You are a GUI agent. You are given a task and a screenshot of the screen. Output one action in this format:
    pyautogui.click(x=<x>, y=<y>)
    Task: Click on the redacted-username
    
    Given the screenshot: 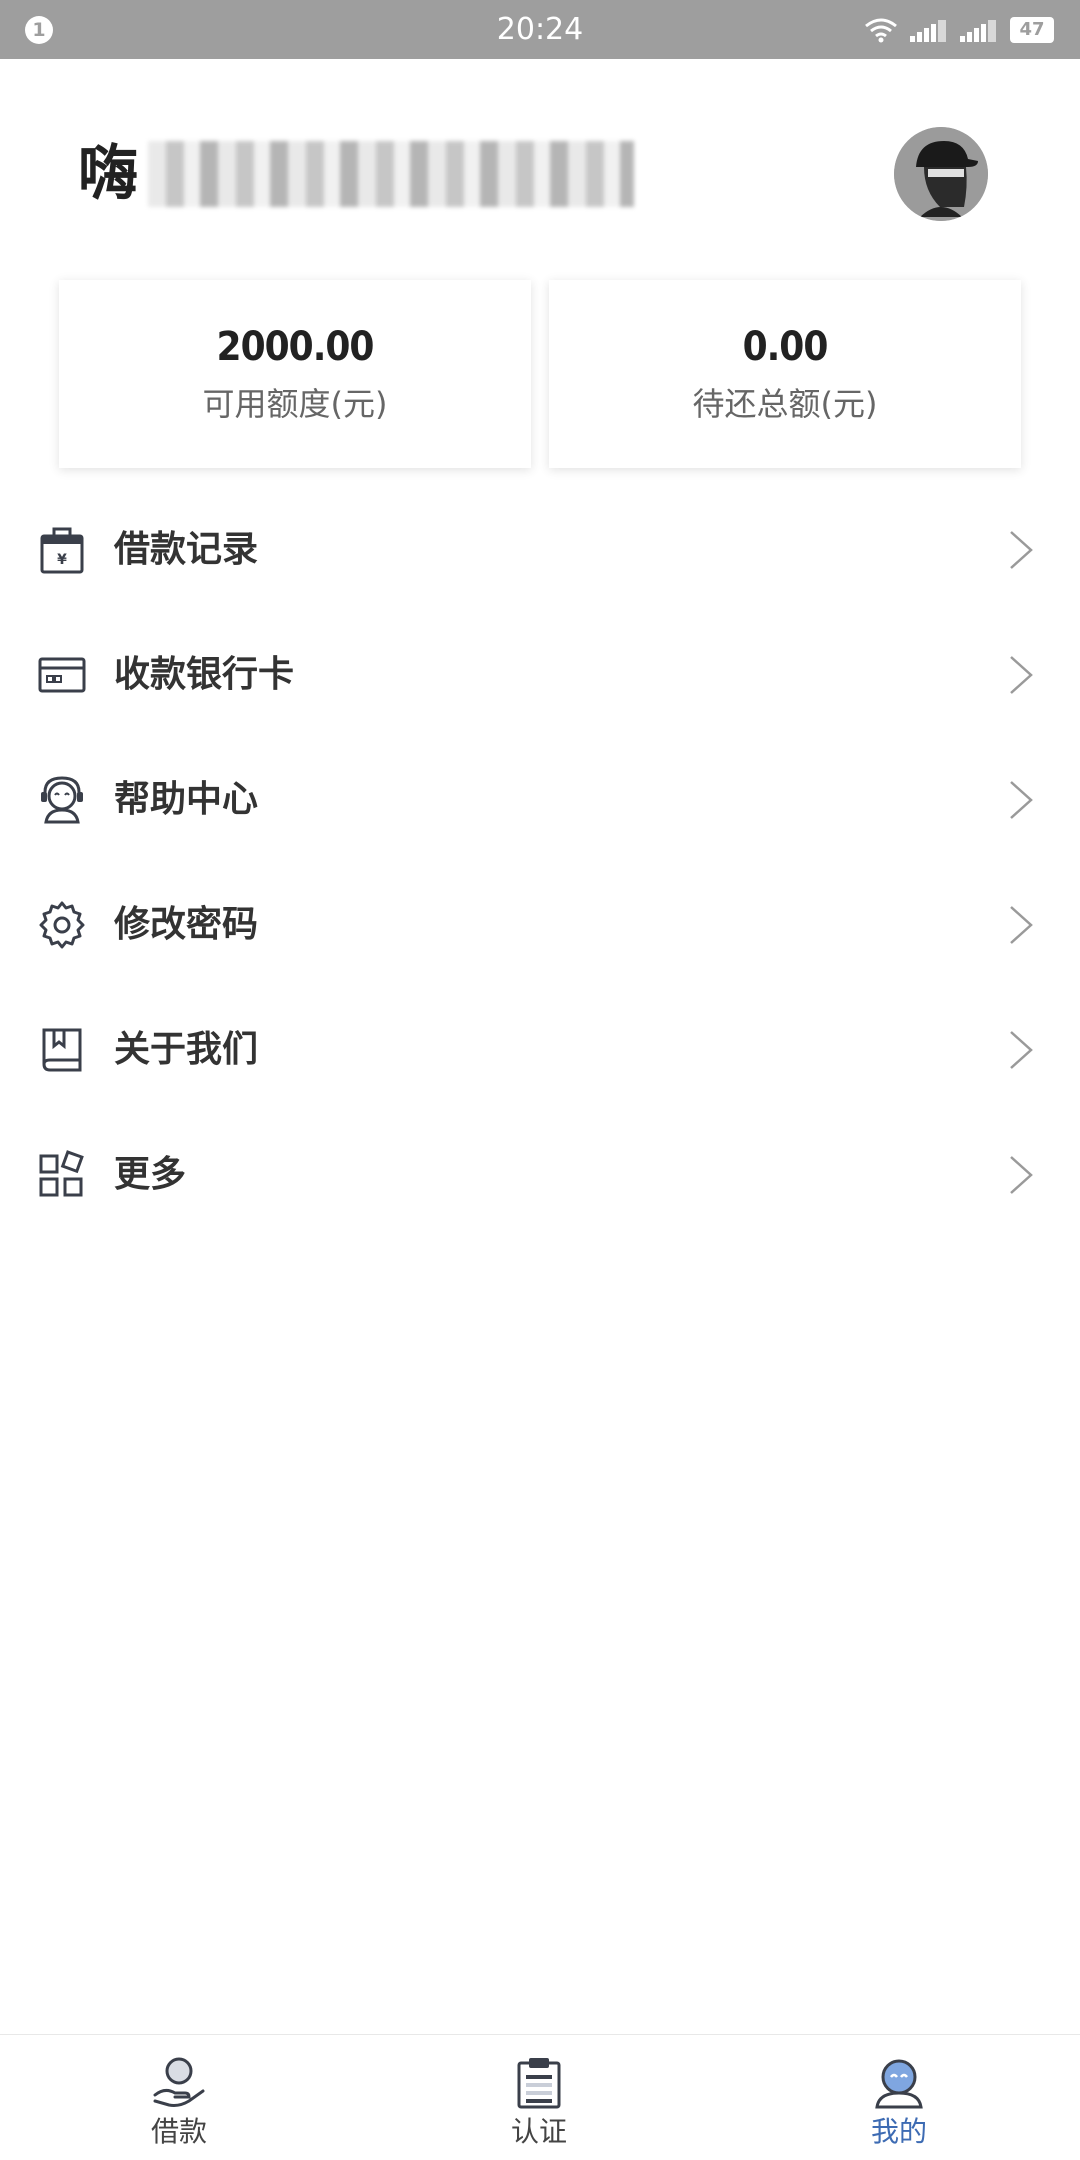 What is the action you would take?
    pyautogui.click(x=391, y=174)
    